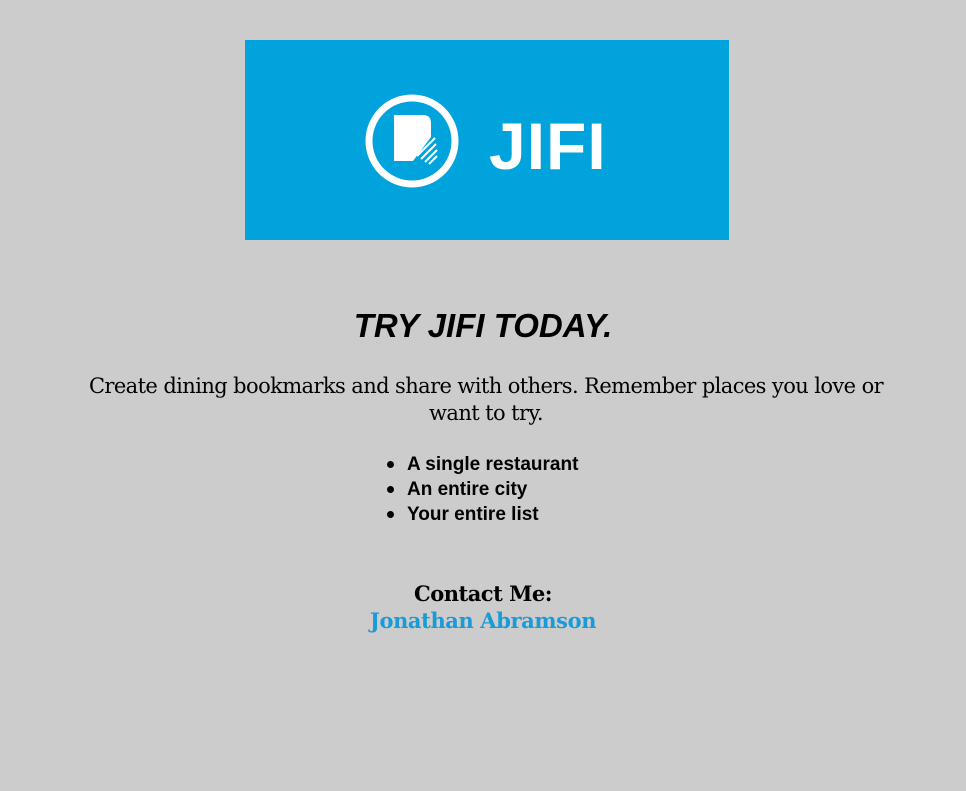 The image size is (966, 791). I want to click on jifi-logo: JIFI, so click(486, 141).